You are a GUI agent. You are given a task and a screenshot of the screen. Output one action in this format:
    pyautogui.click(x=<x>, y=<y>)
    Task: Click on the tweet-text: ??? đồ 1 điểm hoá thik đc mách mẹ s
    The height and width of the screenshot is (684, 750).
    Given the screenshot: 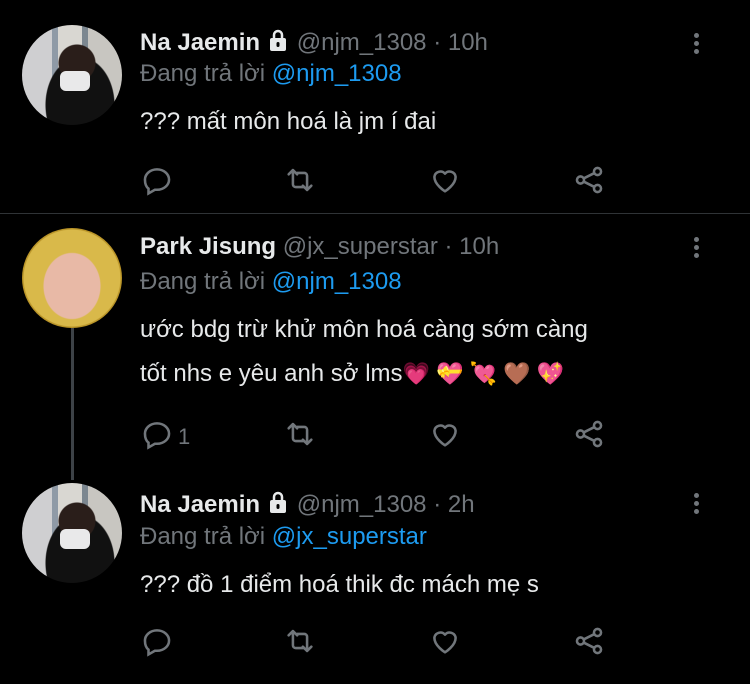 What is the action you would take?
    pyautogui.click(x=339, y=584)
    